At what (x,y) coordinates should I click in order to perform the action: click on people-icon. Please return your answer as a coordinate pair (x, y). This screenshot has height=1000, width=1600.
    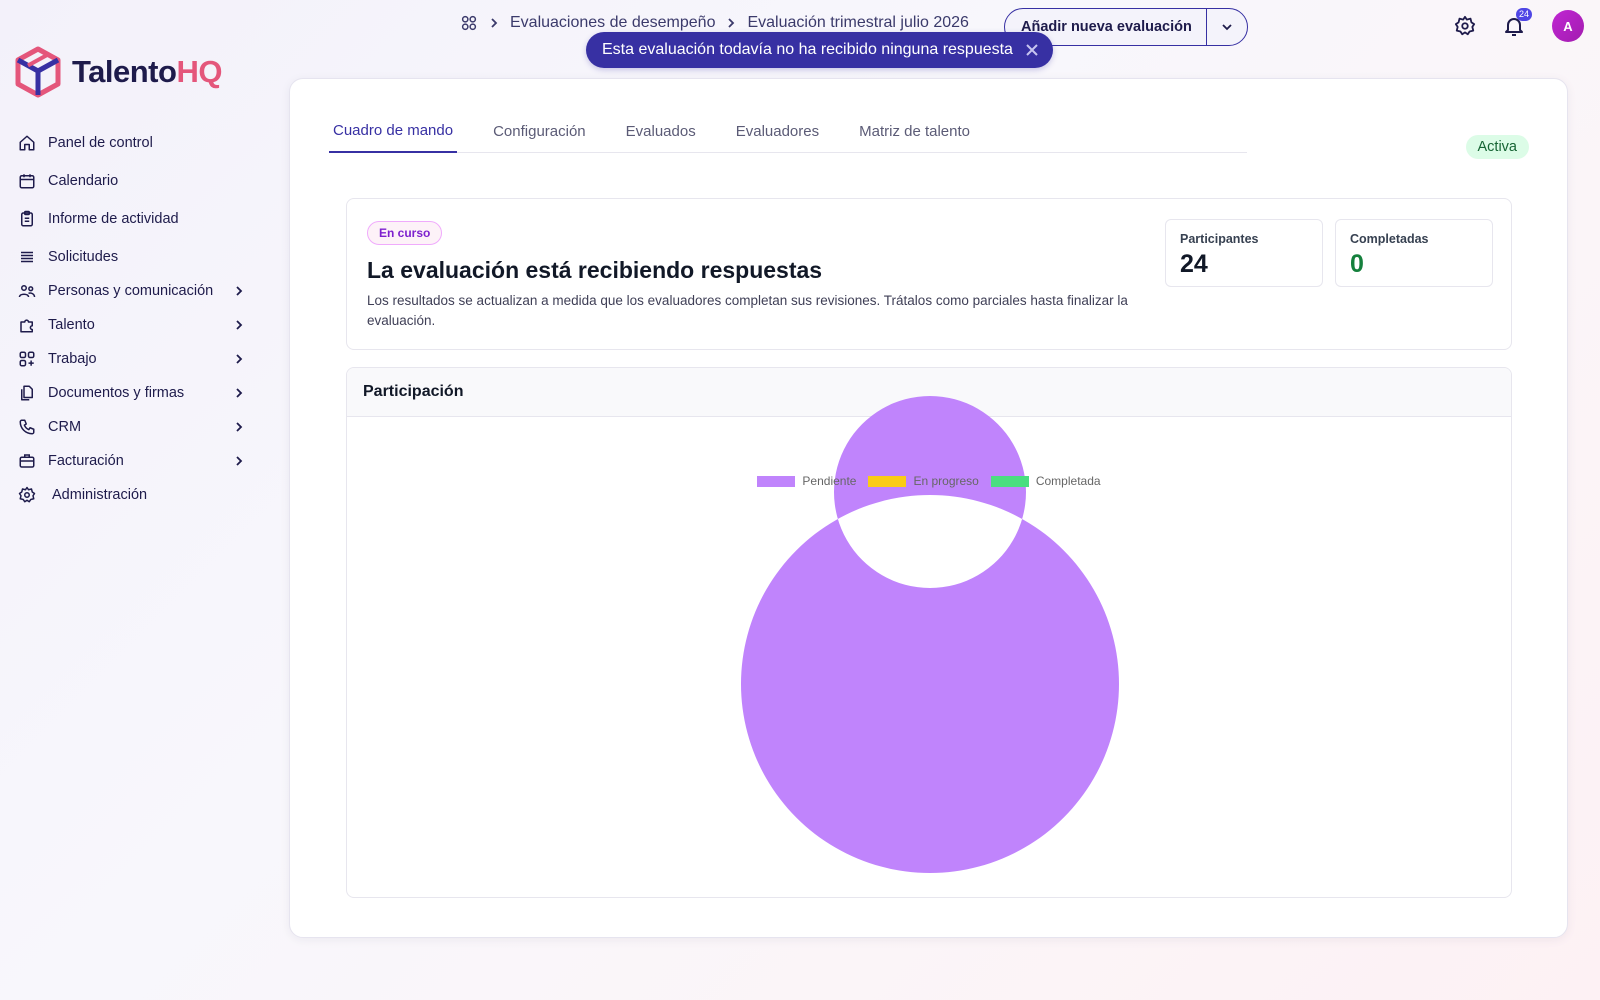
    Looking at the image, I should click on (27, 291).